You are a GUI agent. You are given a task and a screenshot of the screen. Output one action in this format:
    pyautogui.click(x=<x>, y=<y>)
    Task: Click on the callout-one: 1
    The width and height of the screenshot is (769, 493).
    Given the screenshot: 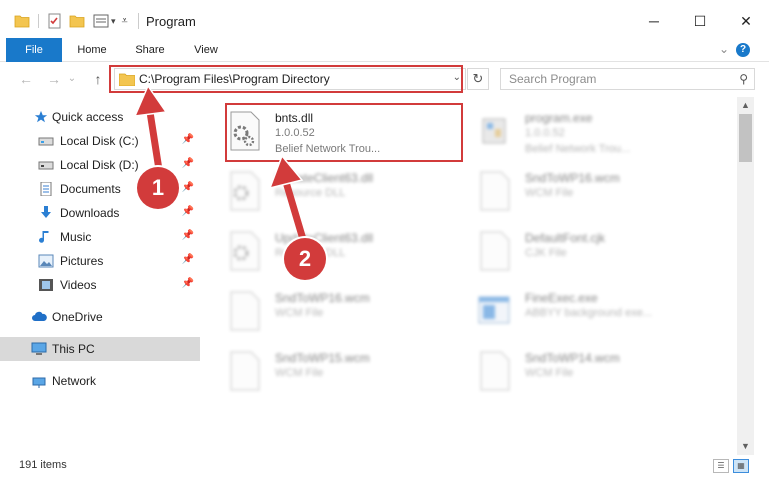 What is the action you would take?
    pyautogui.click(x=158, y=188)
    